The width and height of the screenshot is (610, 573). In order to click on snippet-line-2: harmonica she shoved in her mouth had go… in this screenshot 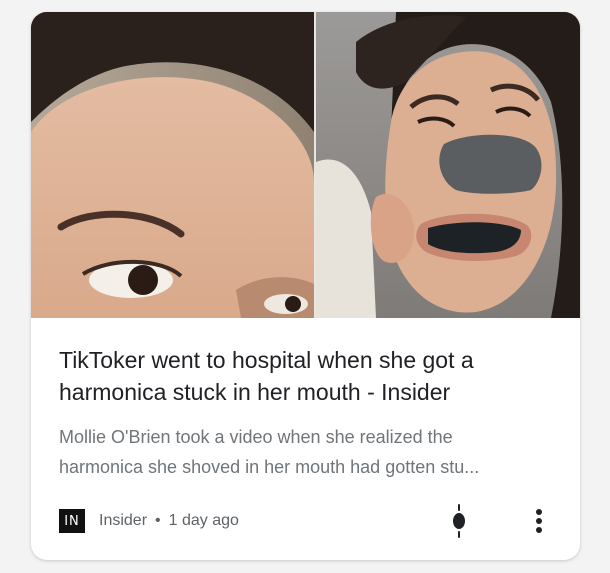, I will do `click(269, 467)`.